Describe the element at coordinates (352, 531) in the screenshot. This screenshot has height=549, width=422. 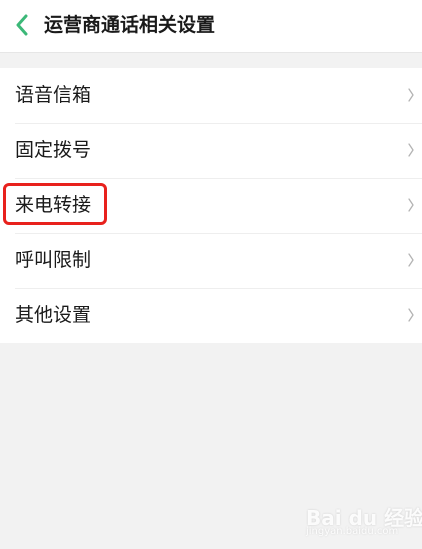
I see `watermark-sub: jingyan.baidu.com` at that location.